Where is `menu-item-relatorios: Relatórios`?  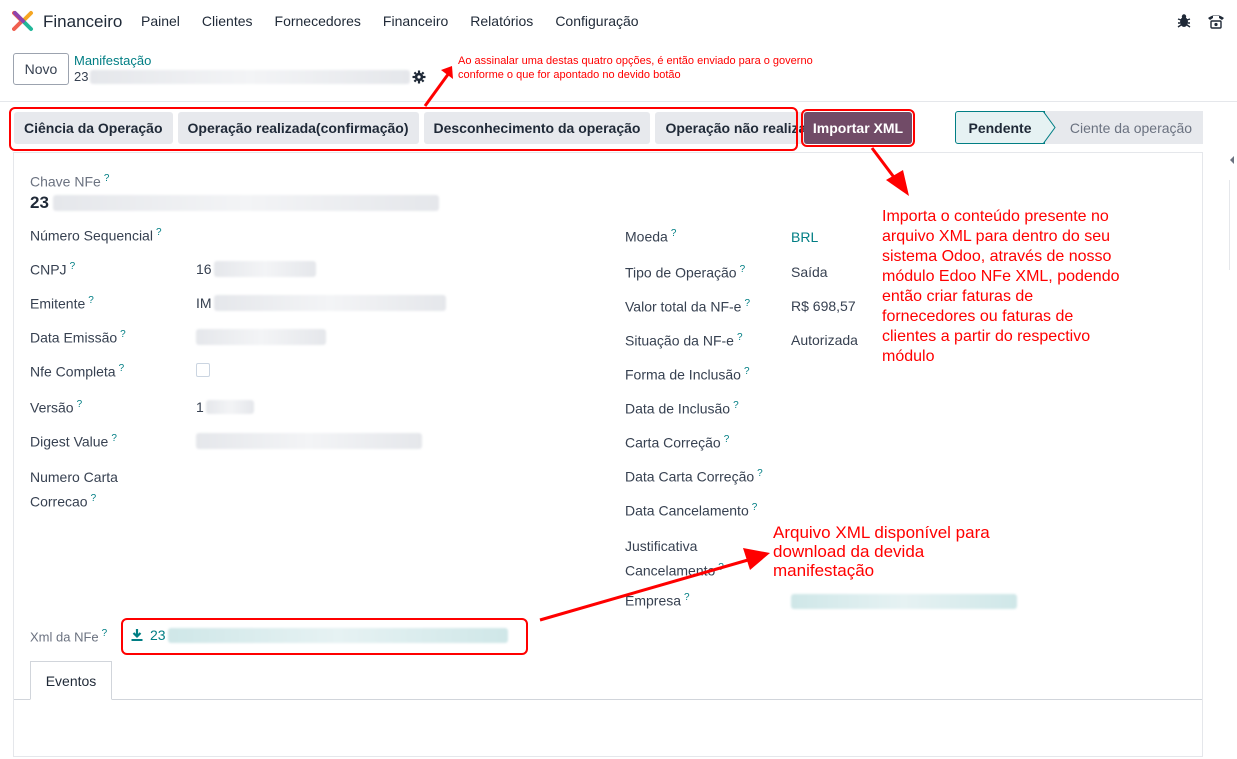 menu-item-relatorios: Relatórios is located at coordinates (501, 21).